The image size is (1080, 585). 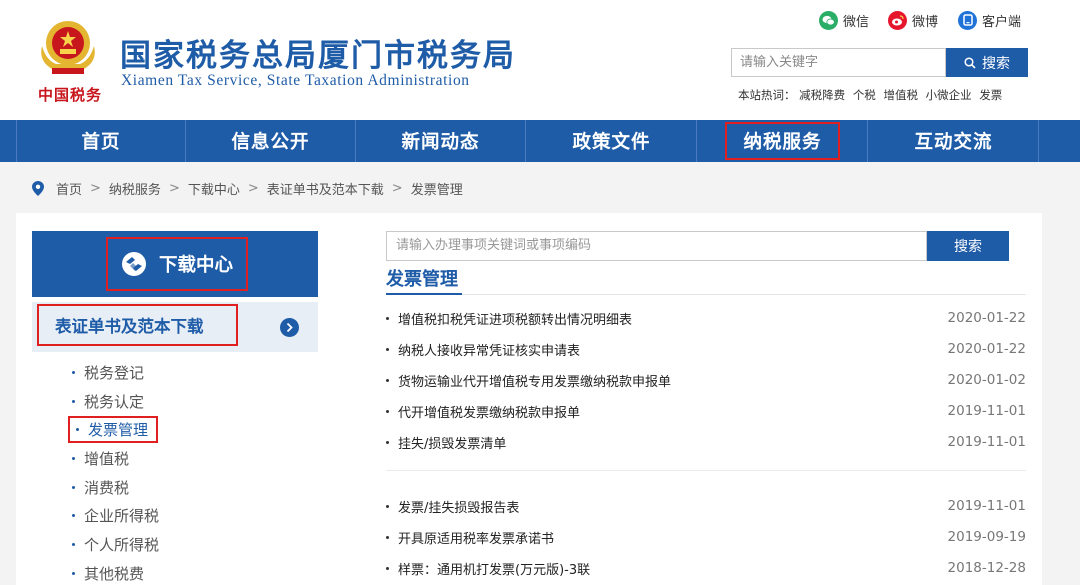 What do you see at coordinates (192, 401) in the screenshot?
I see `sidebar-item-tax-recognition: 税务认定` at bounding box center [192, 401].